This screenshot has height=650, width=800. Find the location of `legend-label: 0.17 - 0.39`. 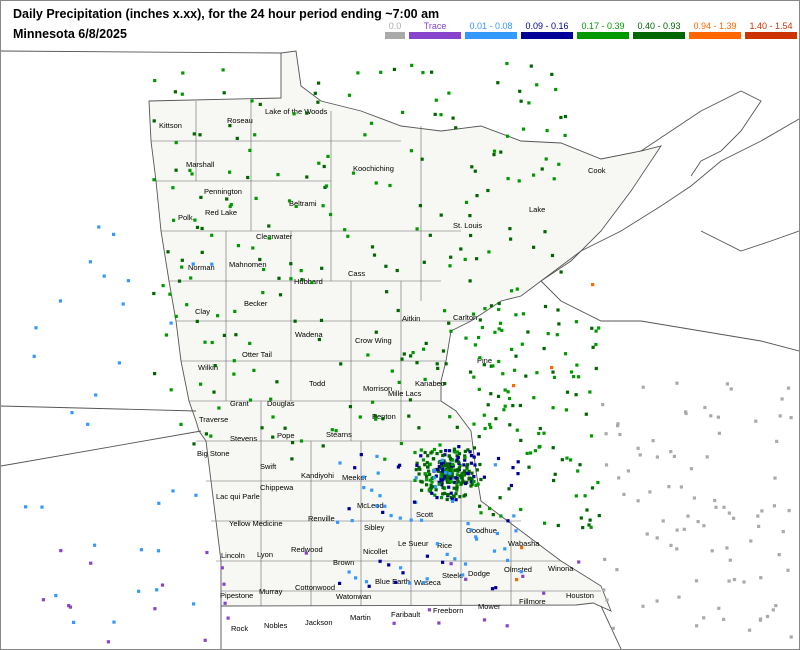

legend-label: 0.17 - 0.39 is located at coordinates (603, 26).